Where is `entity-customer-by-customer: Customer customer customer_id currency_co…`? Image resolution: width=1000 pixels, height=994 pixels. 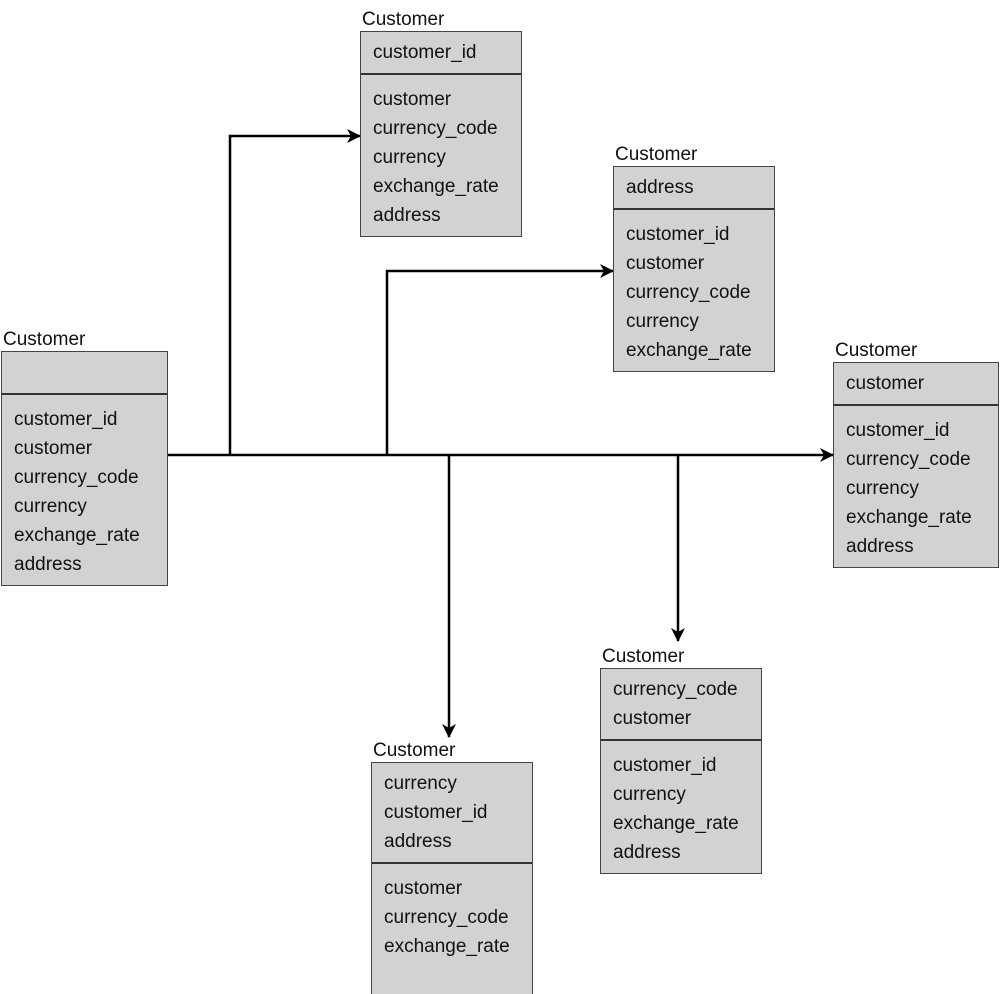
entity-customer-by-customer: Customer customer customer_id currency_co… is located at coordinates (916, 454).